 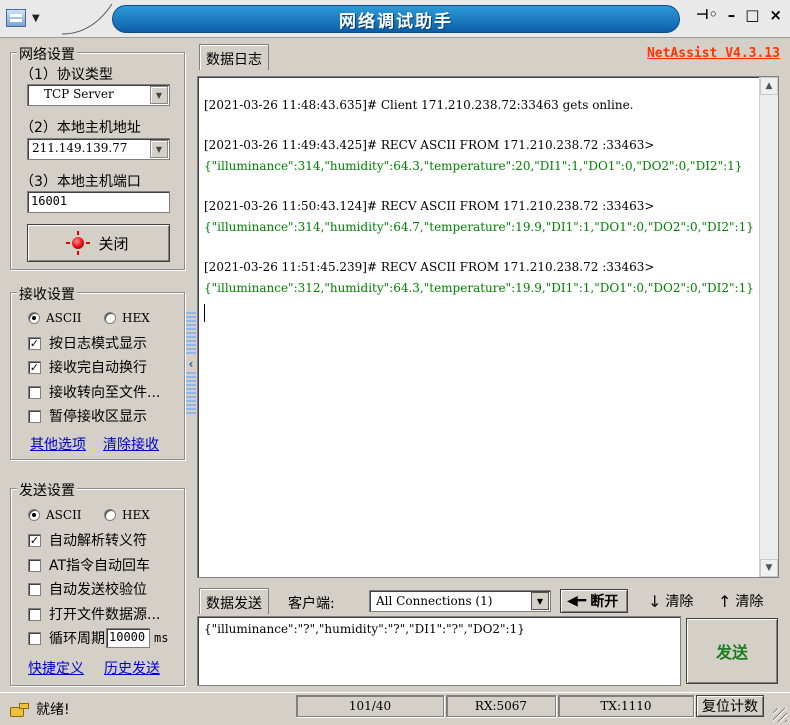 I want to click on tab-data-log-label: 数据日志, so click(x=234, y=60).